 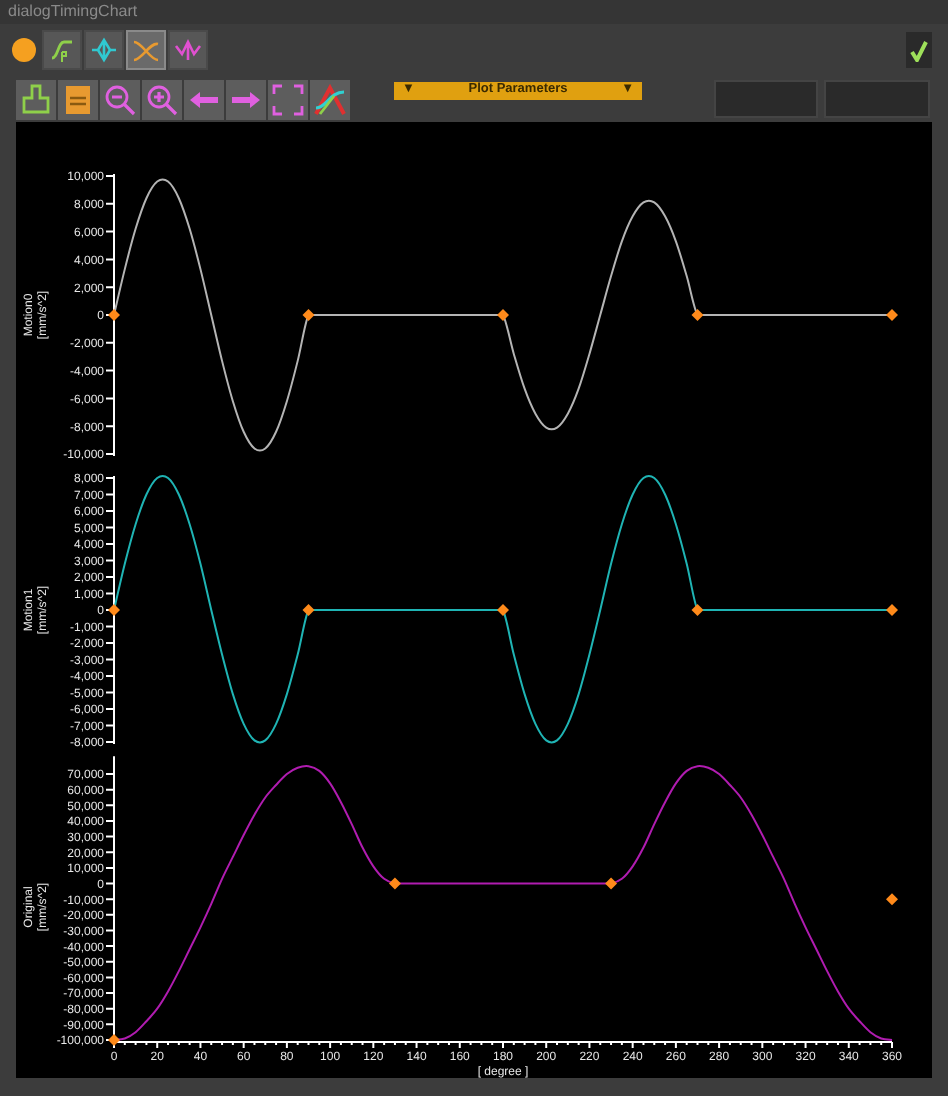 I want to click on check-icon, so click(x=919, y=50).